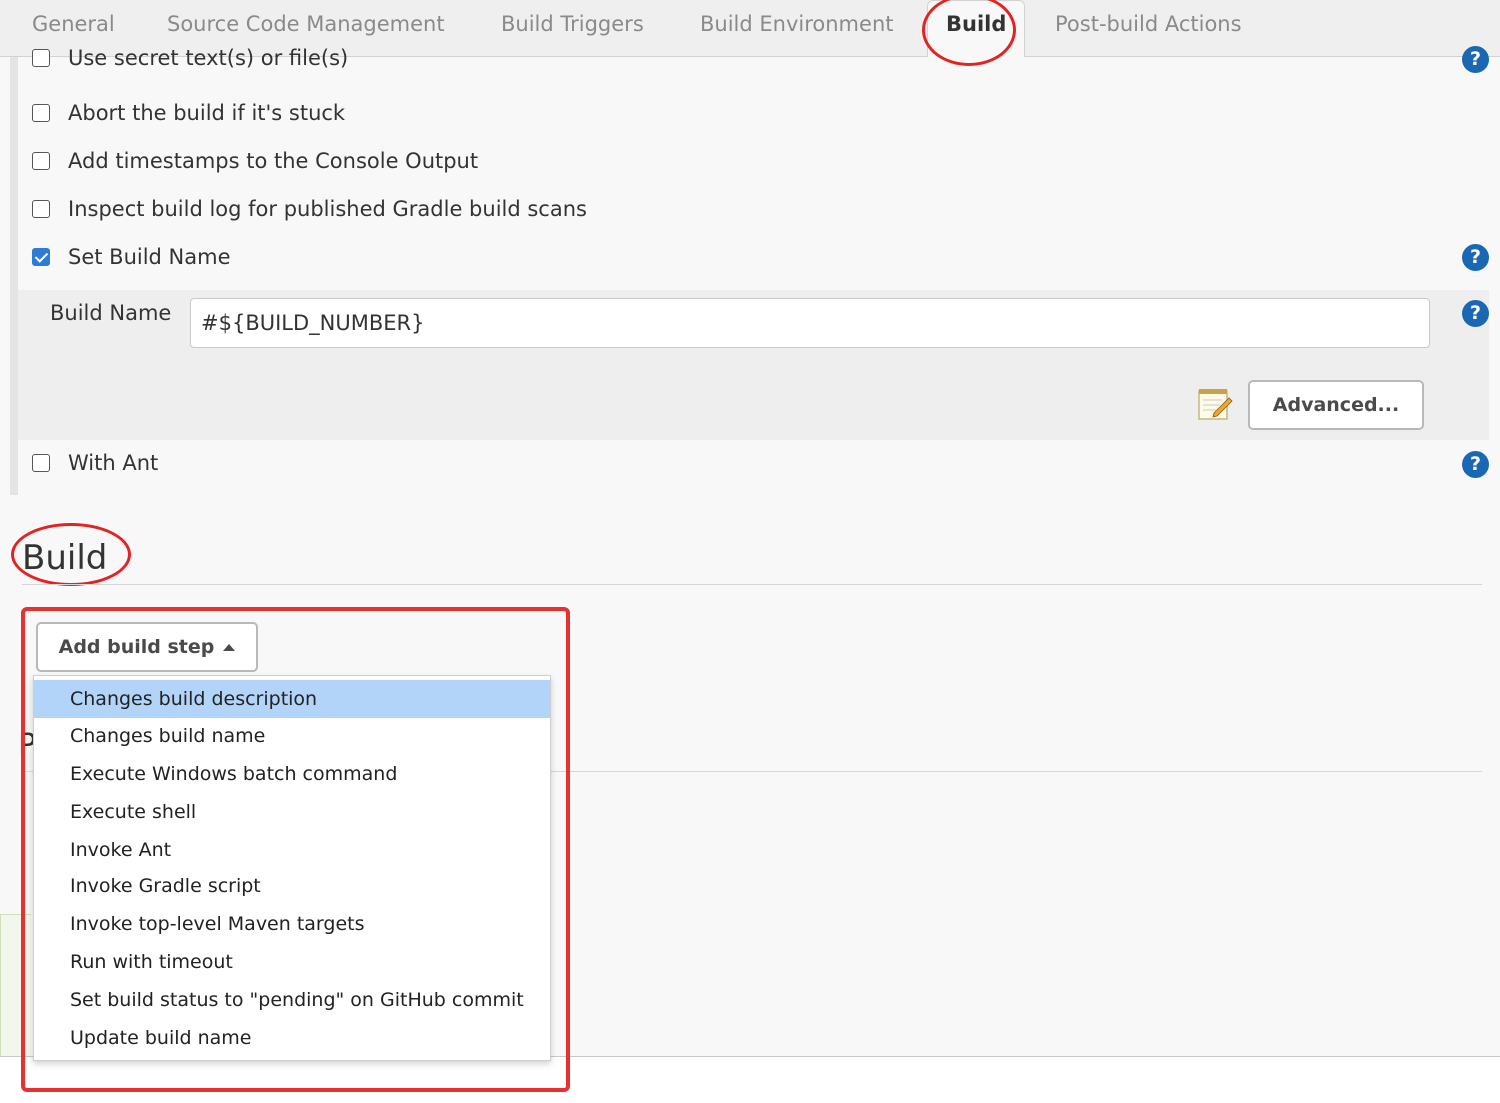 The image size is (1500, 1103). I want to click on help-icon-set-build-name: ?, so click(1475, 257).